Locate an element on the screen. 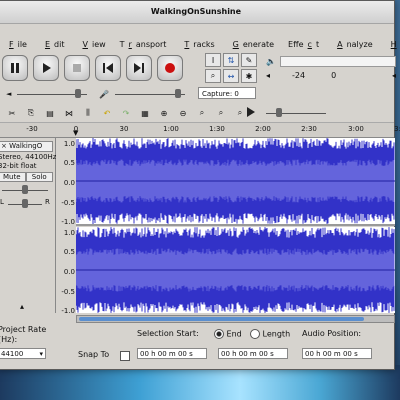 The image size is (400, 400). silence-button: ⫼ is located at coordinates (88, 113).